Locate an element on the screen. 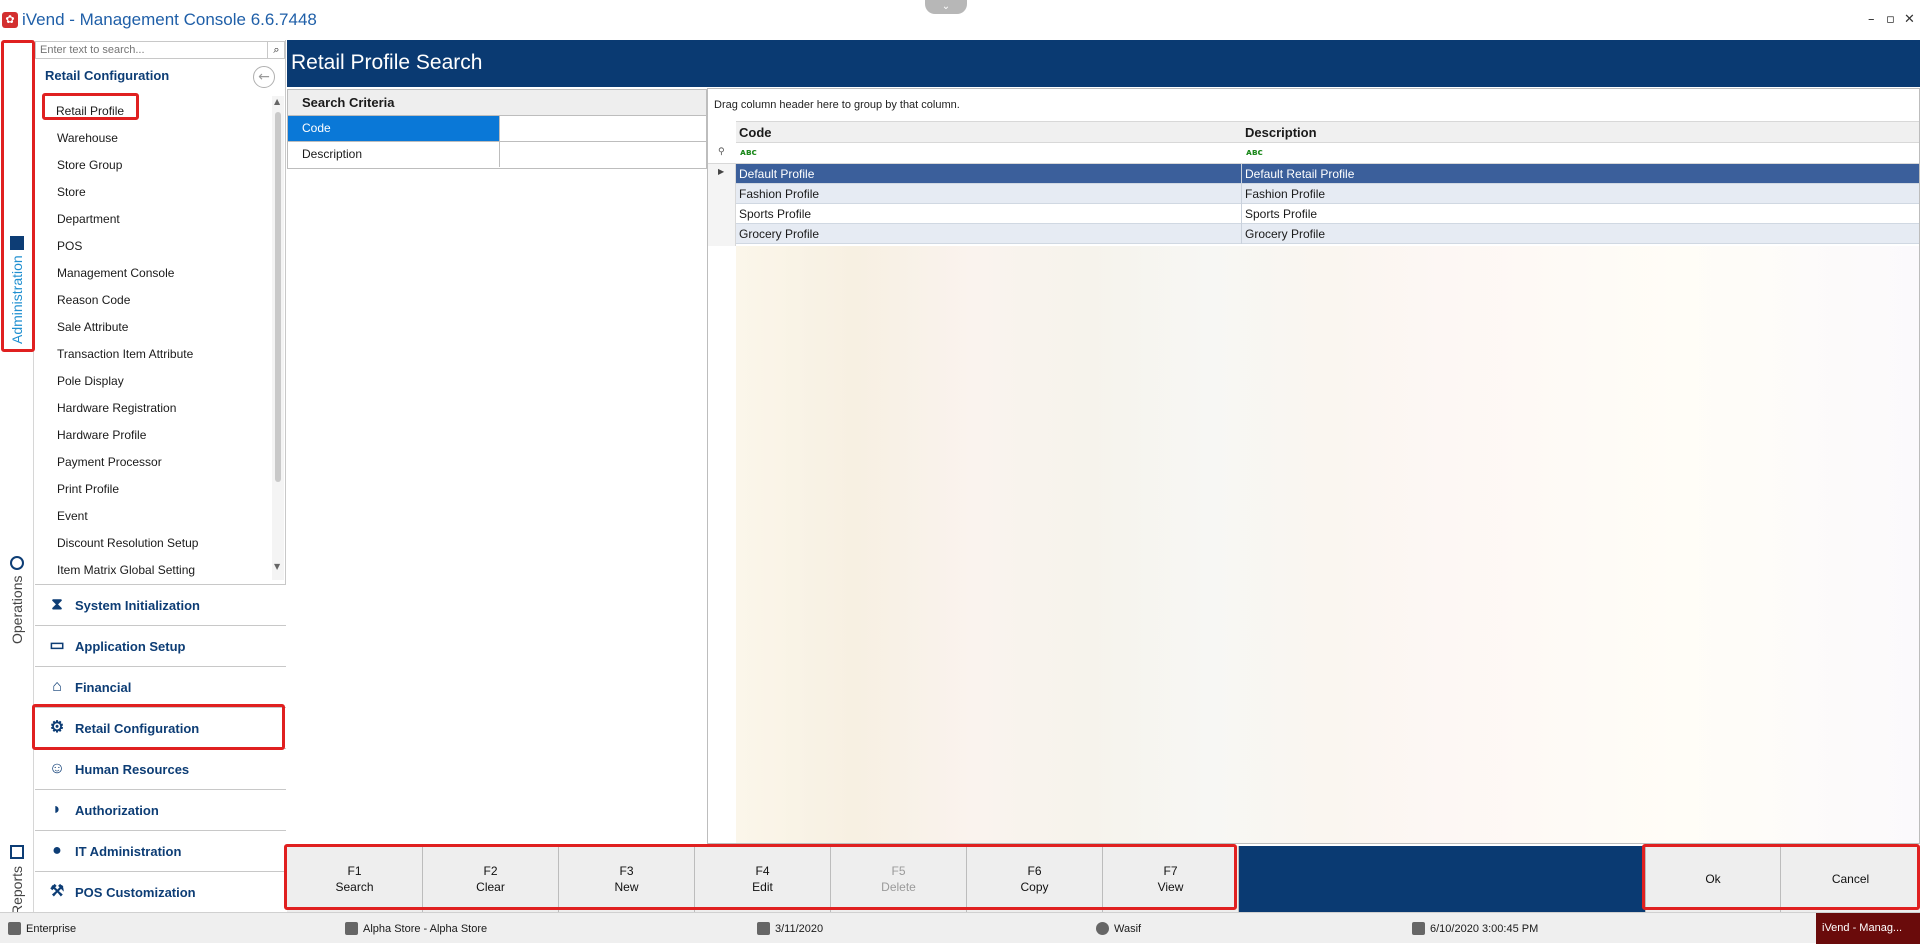 The width and height of the screenshot is (1920, 944). status-edition: Enterprise is located at coordinates (42, 928).